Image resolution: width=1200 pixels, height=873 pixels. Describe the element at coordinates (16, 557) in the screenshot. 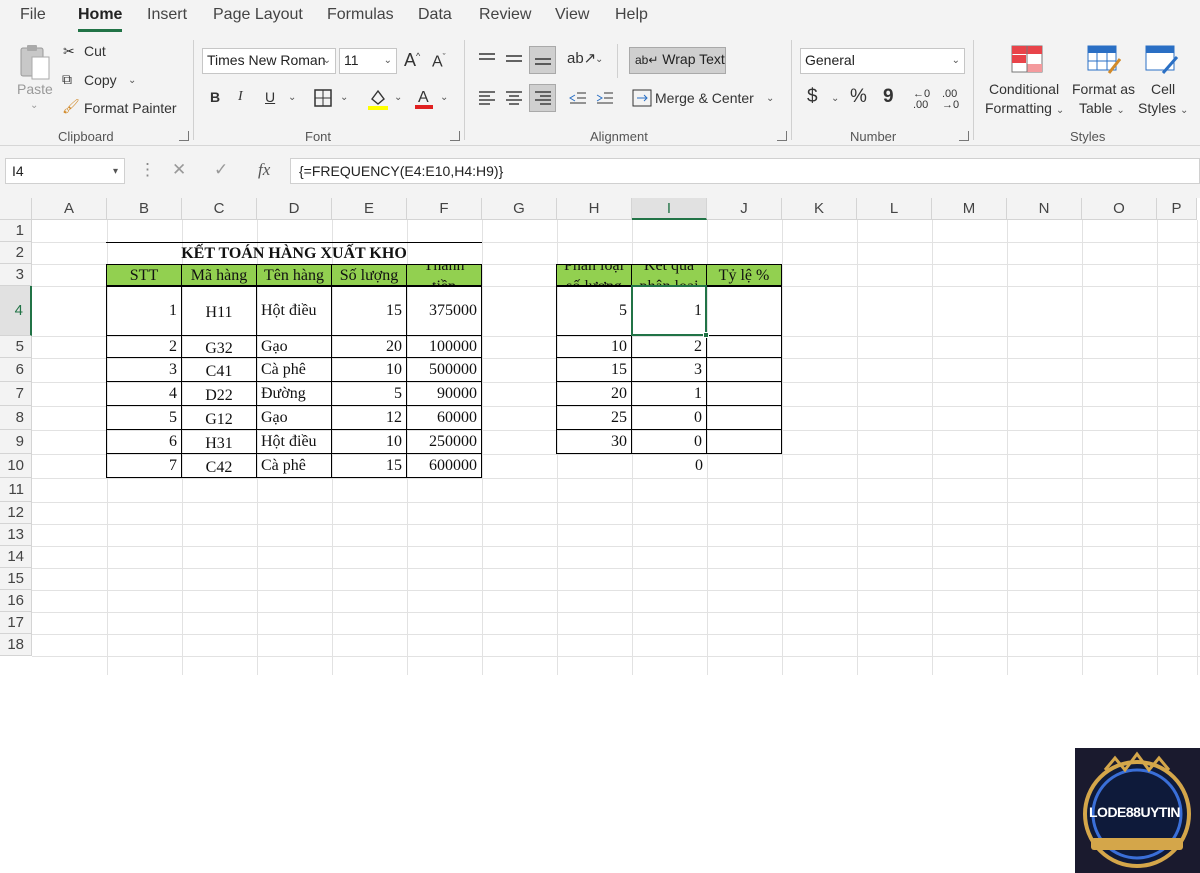

I see `row-header-14: 14` at that location.